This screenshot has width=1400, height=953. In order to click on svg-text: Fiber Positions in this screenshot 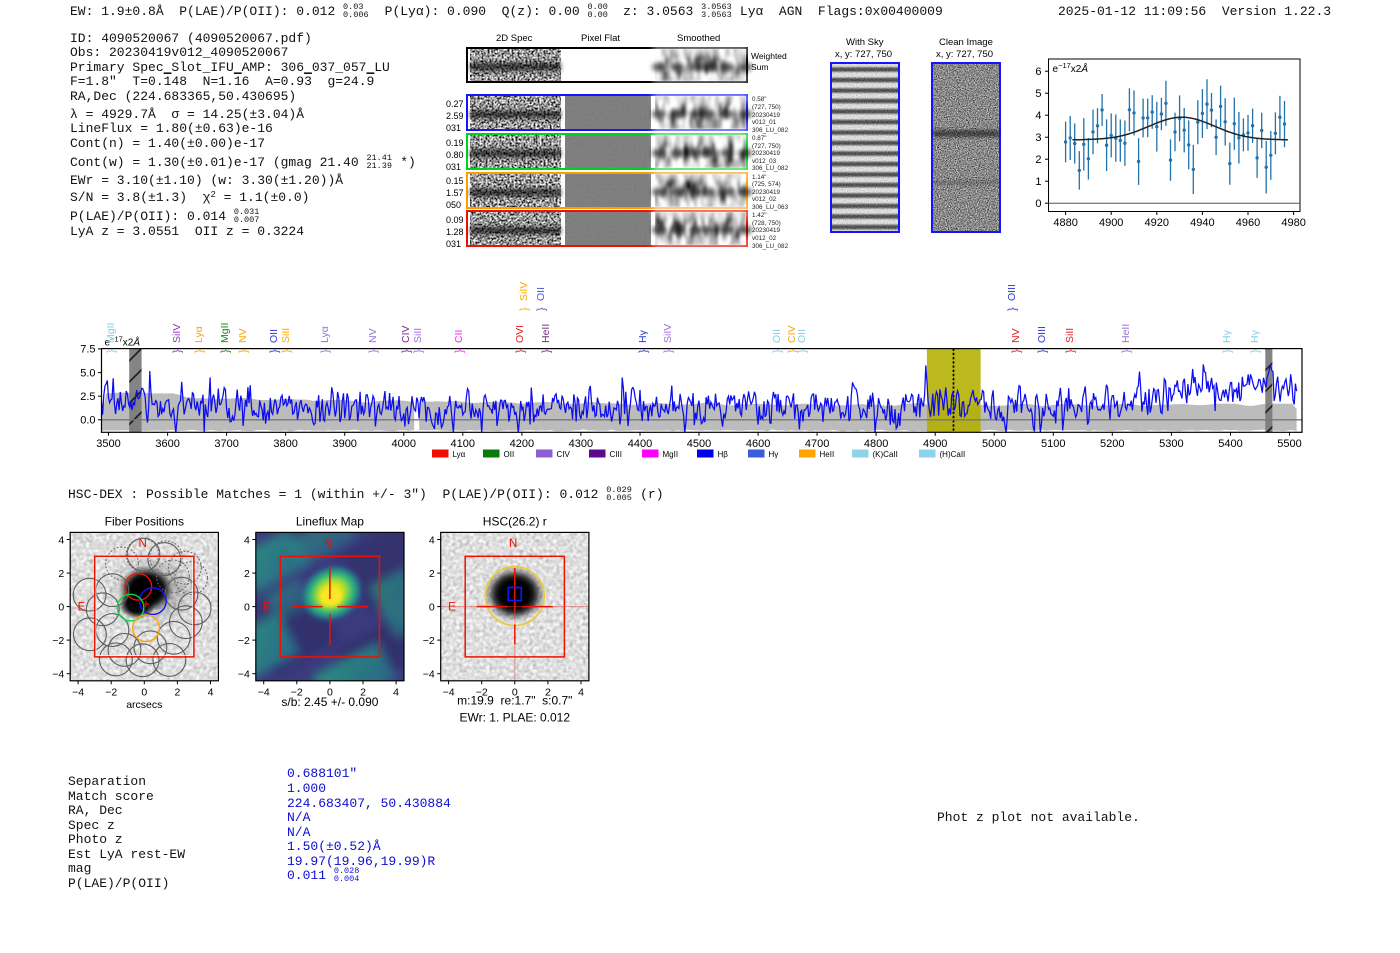, I will do `click(144, 522)`.